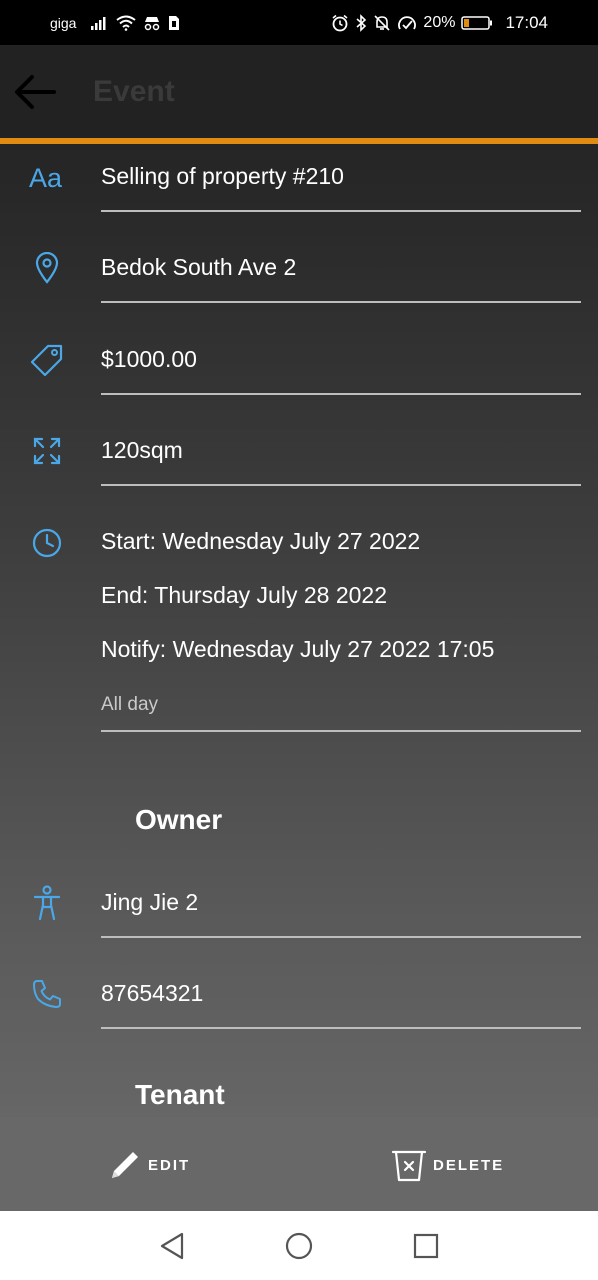 The image size is (598, 1280). I want to click on owner-phone-field: 87654321, so click(341, 995).